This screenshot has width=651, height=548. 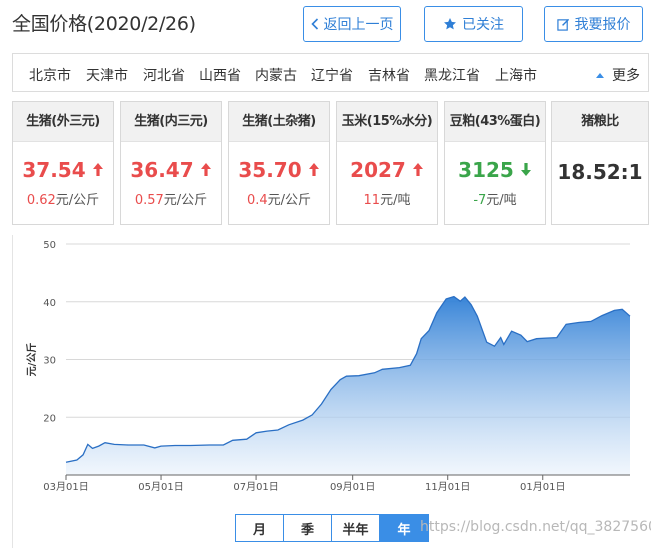 What do you see at coordinates (160, 487) in the screenshot?
I see `x-tick-label: 05月01日` at bounding box center [160, 487].